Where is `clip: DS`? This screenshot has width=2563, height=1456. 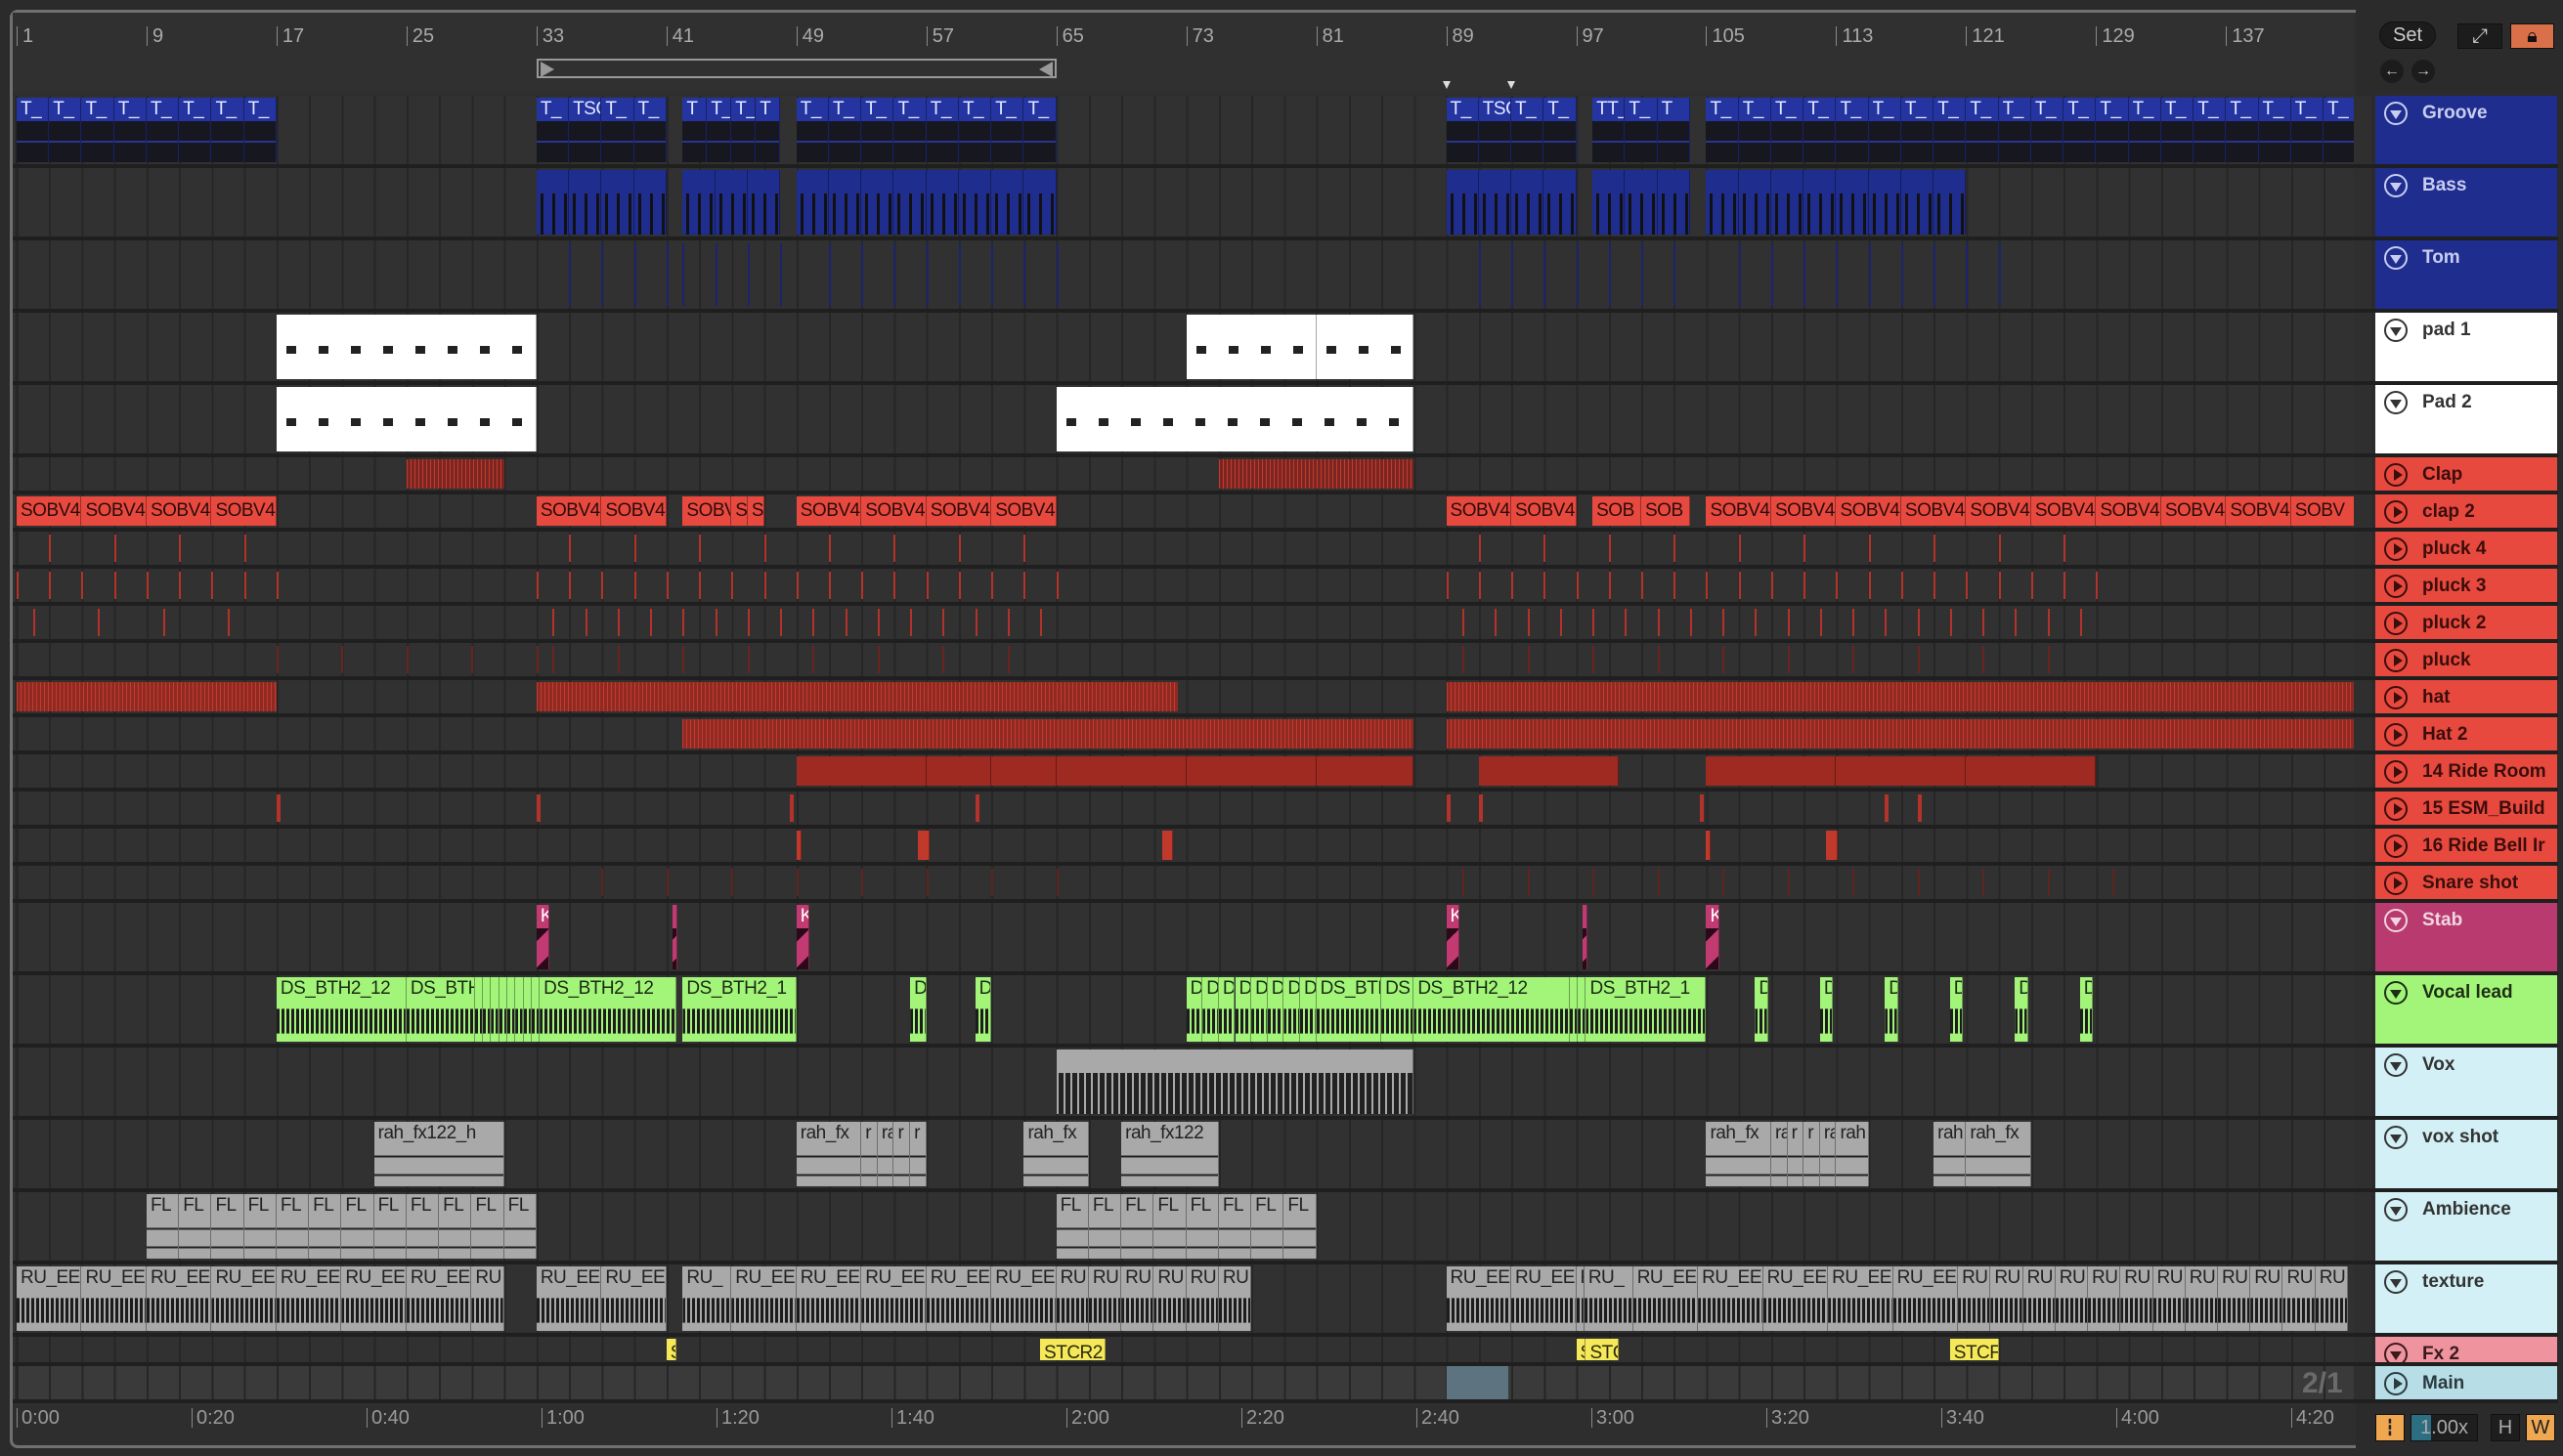 clip: DS is located at coordinates (1397, 1009).